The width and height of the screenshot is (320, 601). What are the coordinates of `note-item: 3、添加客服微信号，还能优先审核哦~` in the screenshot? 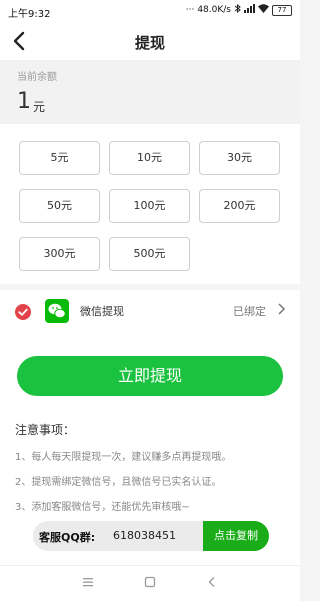 It's located at (102, 507).